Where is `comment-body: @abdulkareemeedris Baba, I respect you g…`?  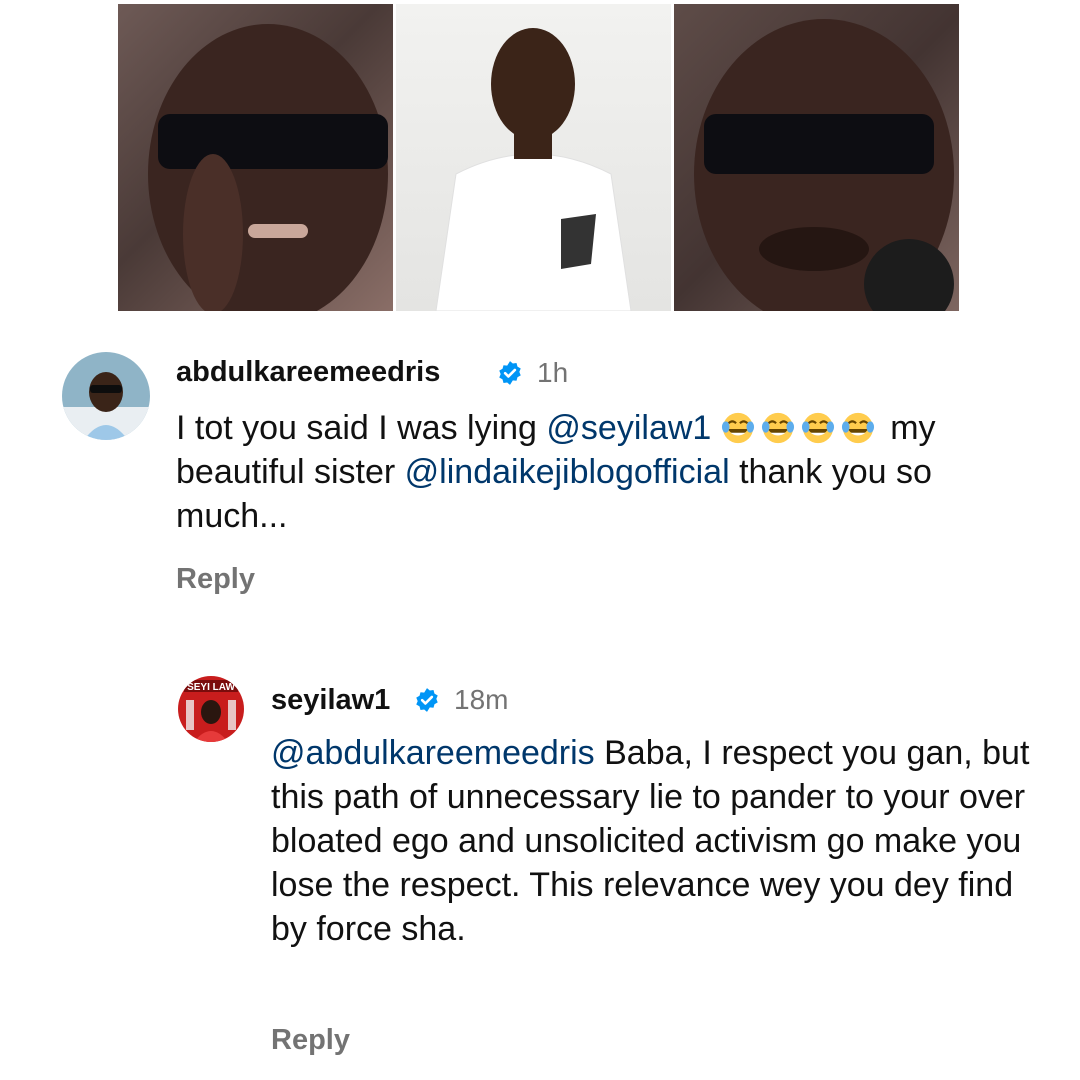
comment-body: @abdulkareemeedris Baba, I respect you g… is located at coordinates (651, 841).